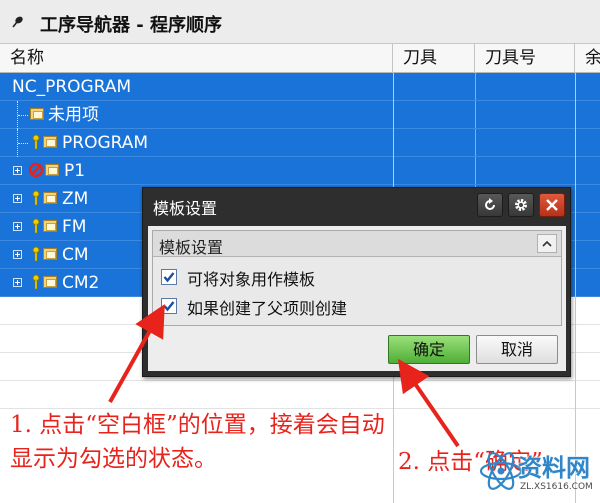  I want to click on table-header: 名称 刀具 刀具号 余, so click(300, 58).